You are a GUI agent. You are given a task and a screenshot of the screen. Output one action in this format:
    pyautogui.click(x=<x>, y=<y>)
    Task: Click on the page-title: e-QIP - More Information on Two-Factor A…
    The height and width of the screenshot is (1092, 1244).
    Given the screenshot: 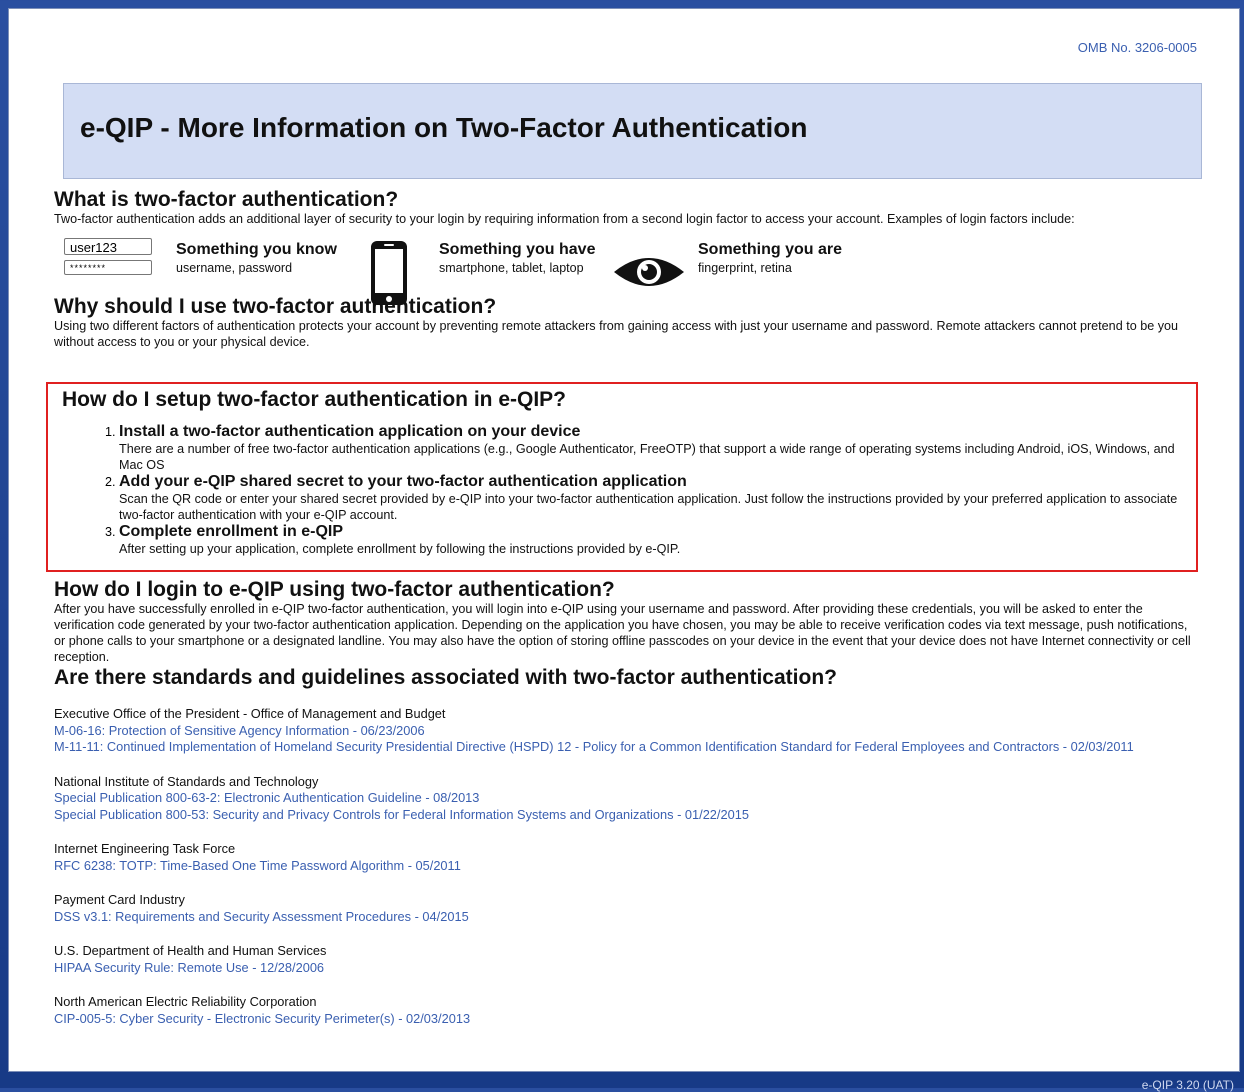 What is the action you would take?
    pyautogui.click(x=444, y=127)
    